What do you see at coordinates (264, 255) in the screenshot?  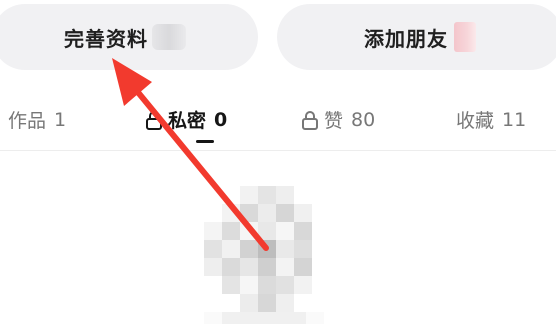 I see `pixelated-image` at bounding box center [264, 255].